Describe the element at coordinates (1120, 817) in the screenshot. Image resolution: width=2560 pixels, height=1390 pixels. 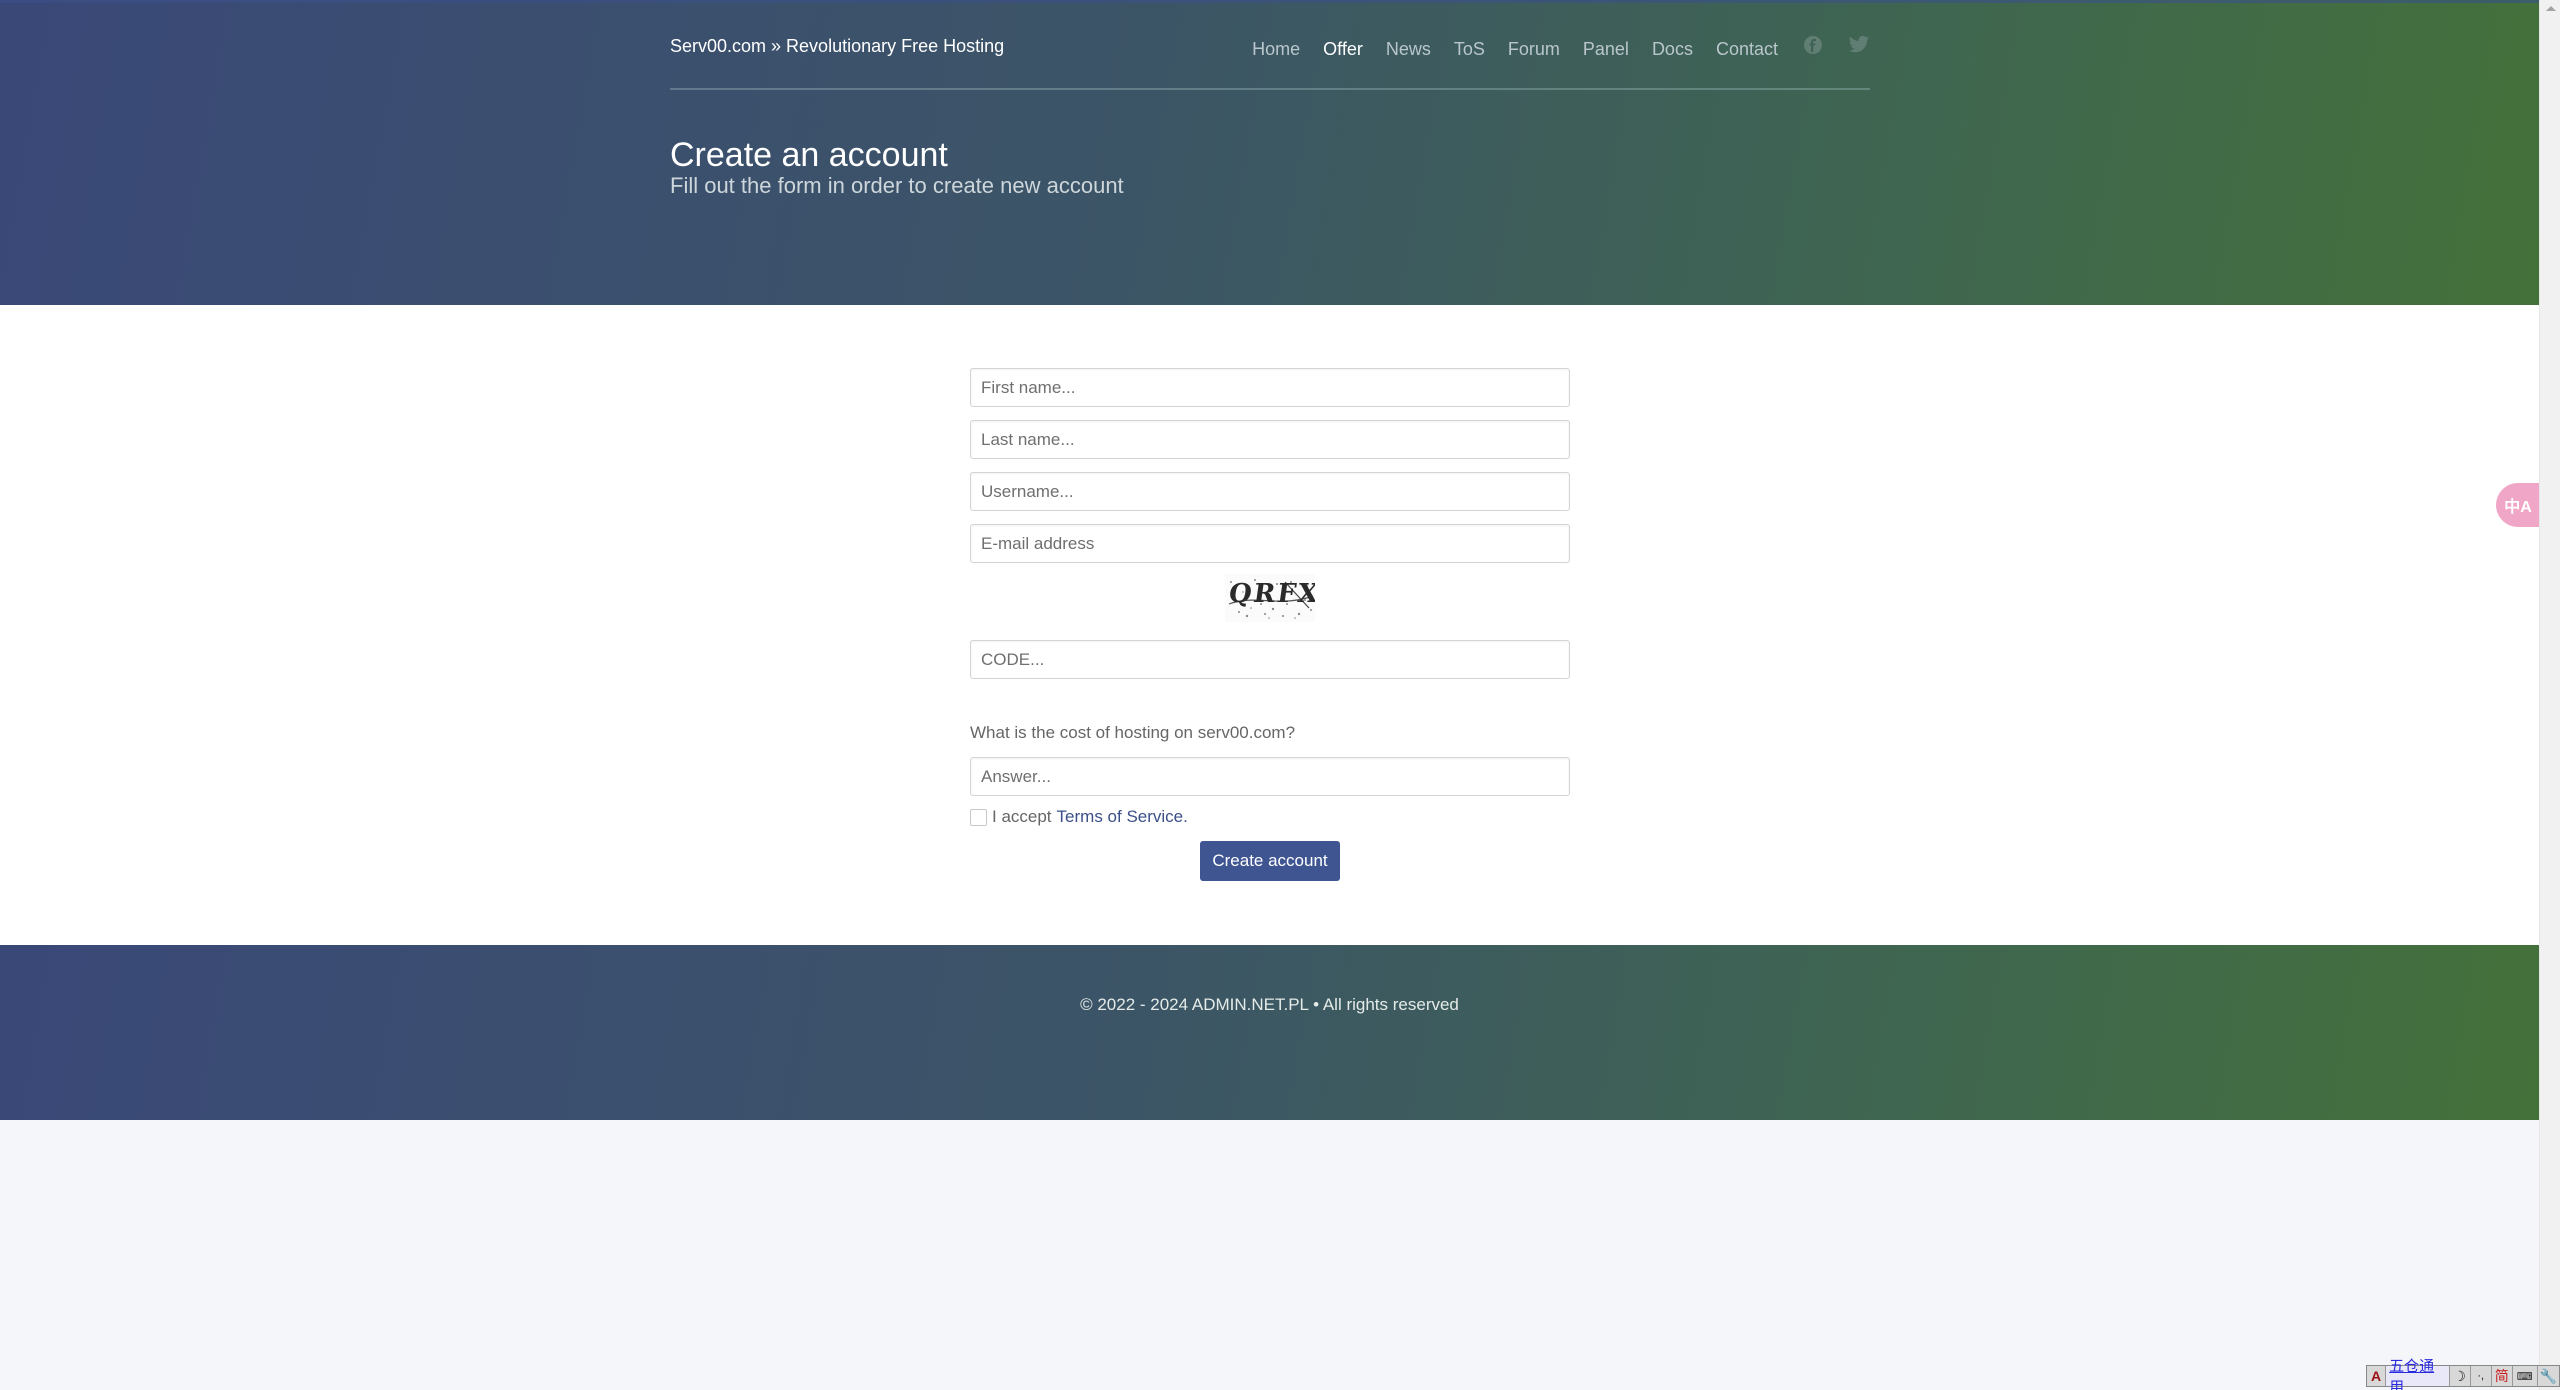
I see `terms-link: Terms of Service` at that location.